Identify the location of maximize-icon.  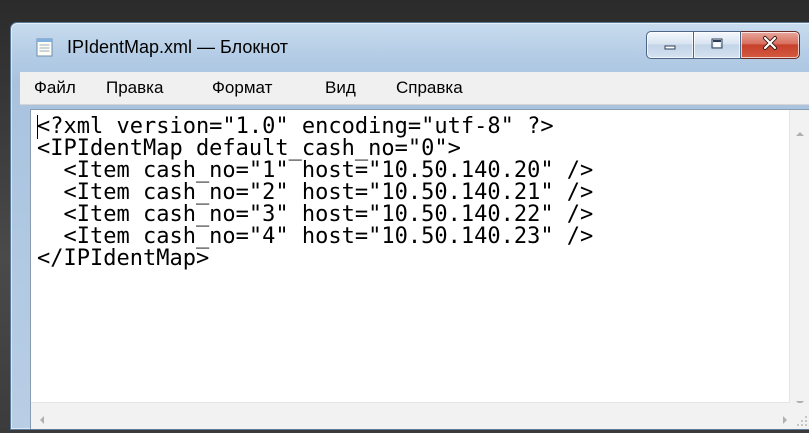
(717, 45).